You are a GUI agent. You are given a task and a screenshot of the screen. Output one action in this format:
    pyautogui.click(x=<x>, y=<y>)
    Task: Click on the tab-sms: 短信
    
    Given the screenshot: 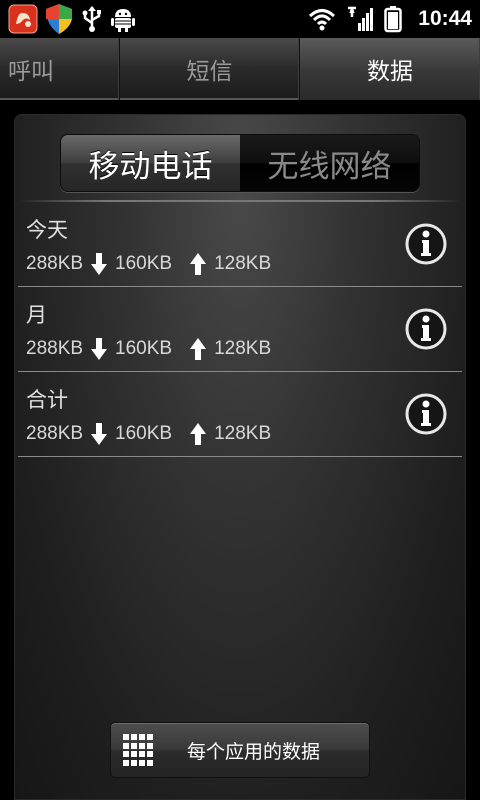 What is the action you would take?
    pyautogui.click(x=210, y=69)
    